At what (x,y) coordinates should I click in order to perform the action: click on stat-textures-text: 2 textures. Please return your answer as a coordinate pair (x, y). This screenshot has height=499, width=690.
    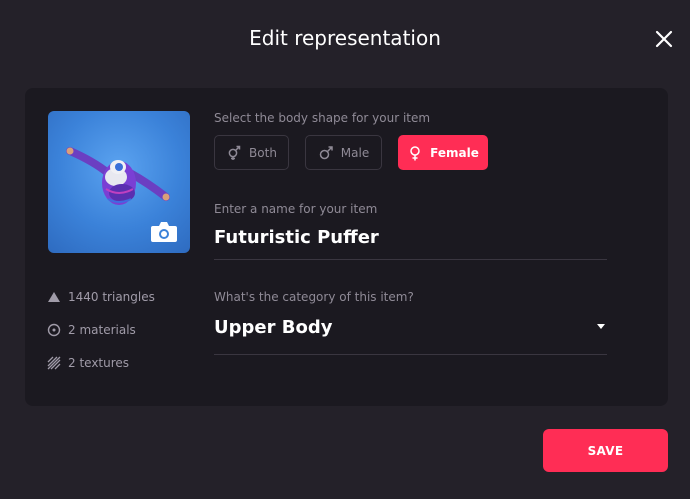
    Looking at the image, I should click on (99, 362).